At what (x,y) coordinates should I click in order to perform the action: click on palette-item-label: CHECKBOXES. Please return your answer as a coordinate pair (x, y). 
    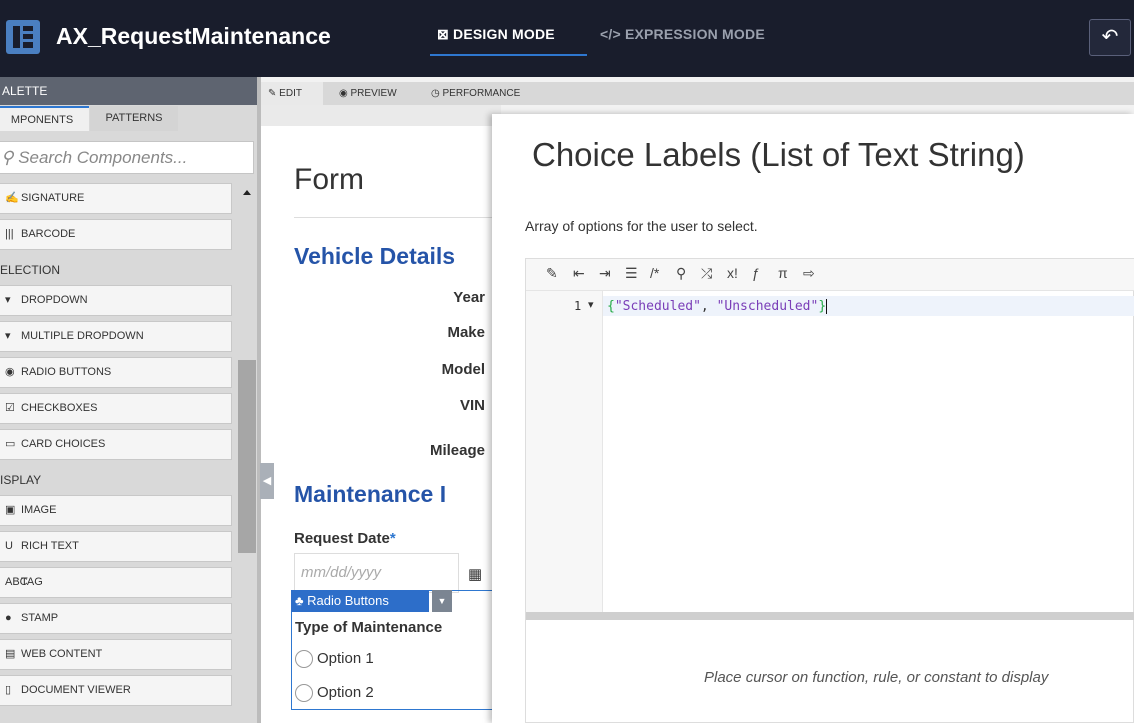
    Looking at the image, I should click on (59, 408).